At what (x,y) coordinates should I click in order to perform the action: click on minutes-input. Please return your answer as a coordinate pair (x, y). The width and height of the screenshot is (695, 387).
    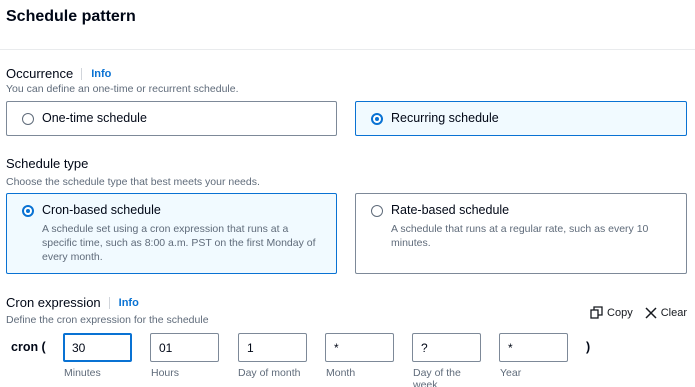
    Looking at the image, I should click on (97, 347).